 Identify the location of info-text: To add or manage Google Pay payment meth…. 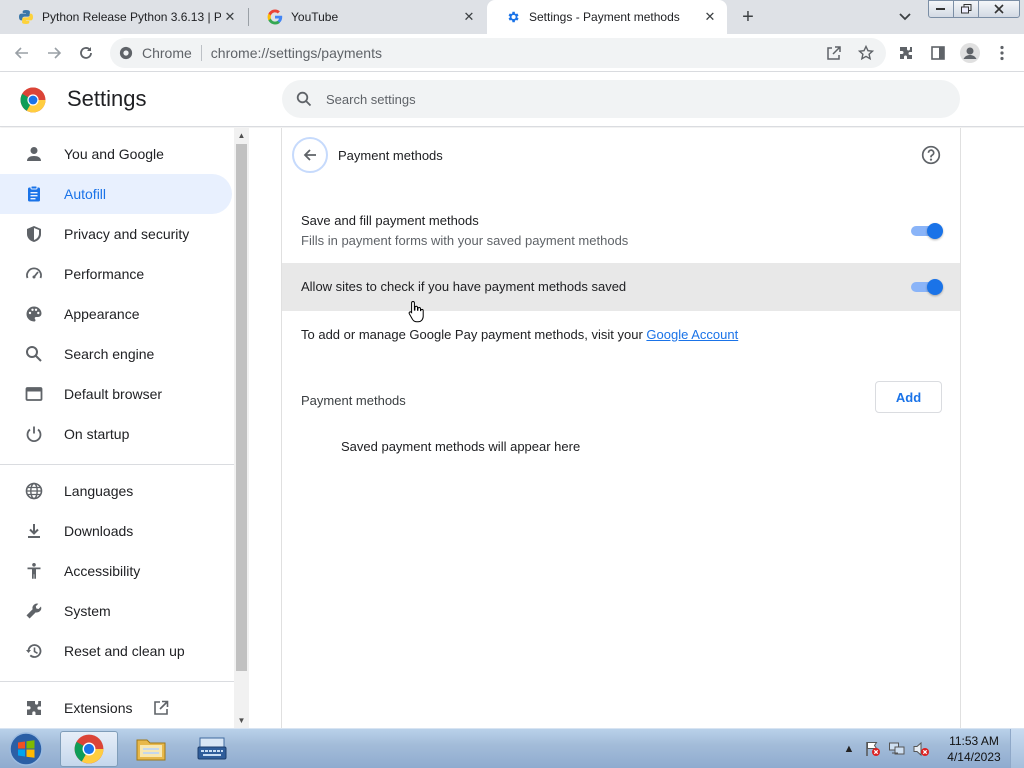
(474, 334).